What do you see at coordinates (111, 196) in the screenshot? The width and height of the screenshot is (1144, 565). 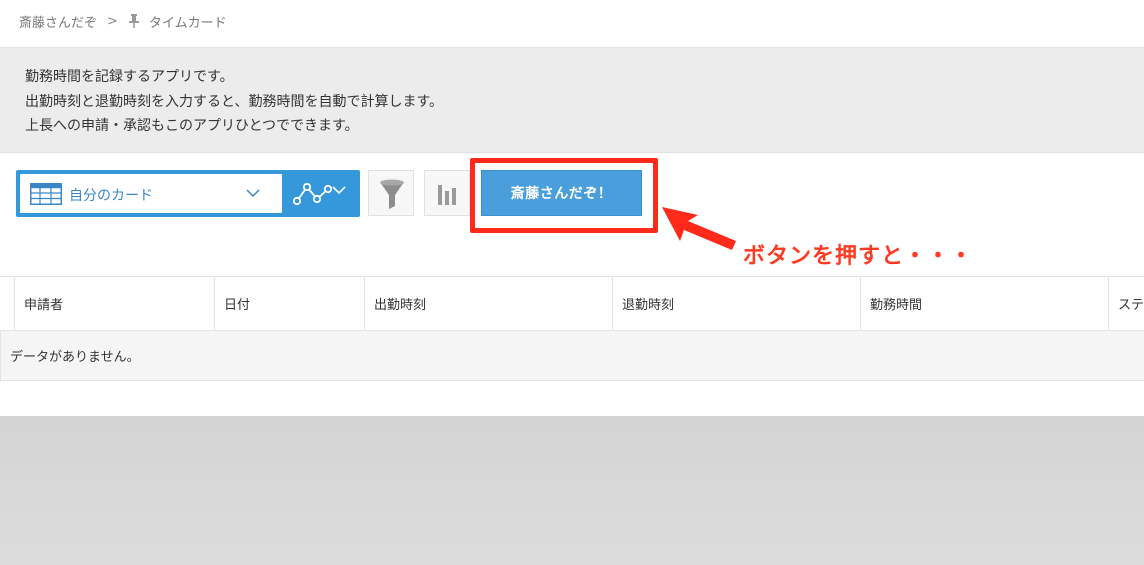 I see `view-label: 自分のカード` at bounding box center [111, 196].